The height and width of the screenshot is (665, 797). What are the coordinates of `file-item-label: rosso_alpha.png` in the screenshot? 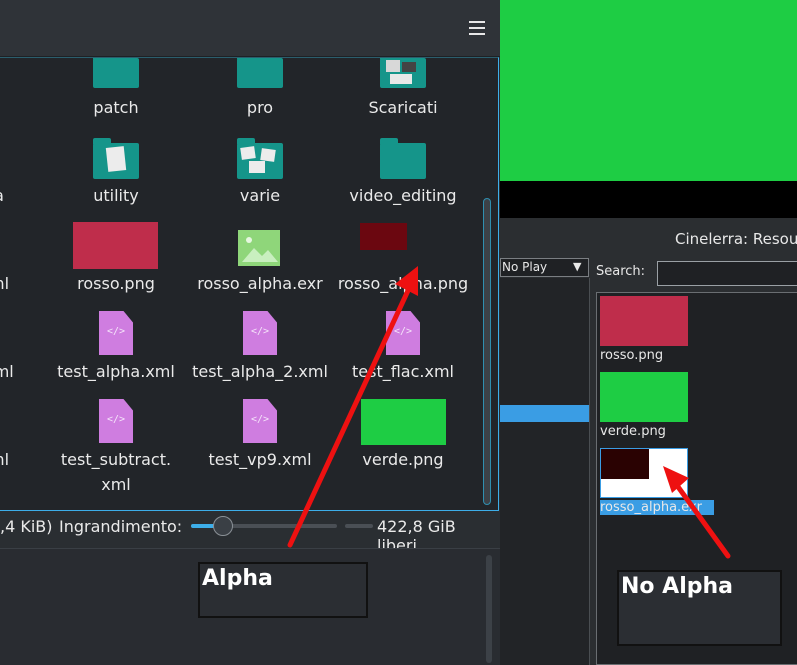 It's located at (403, 283).